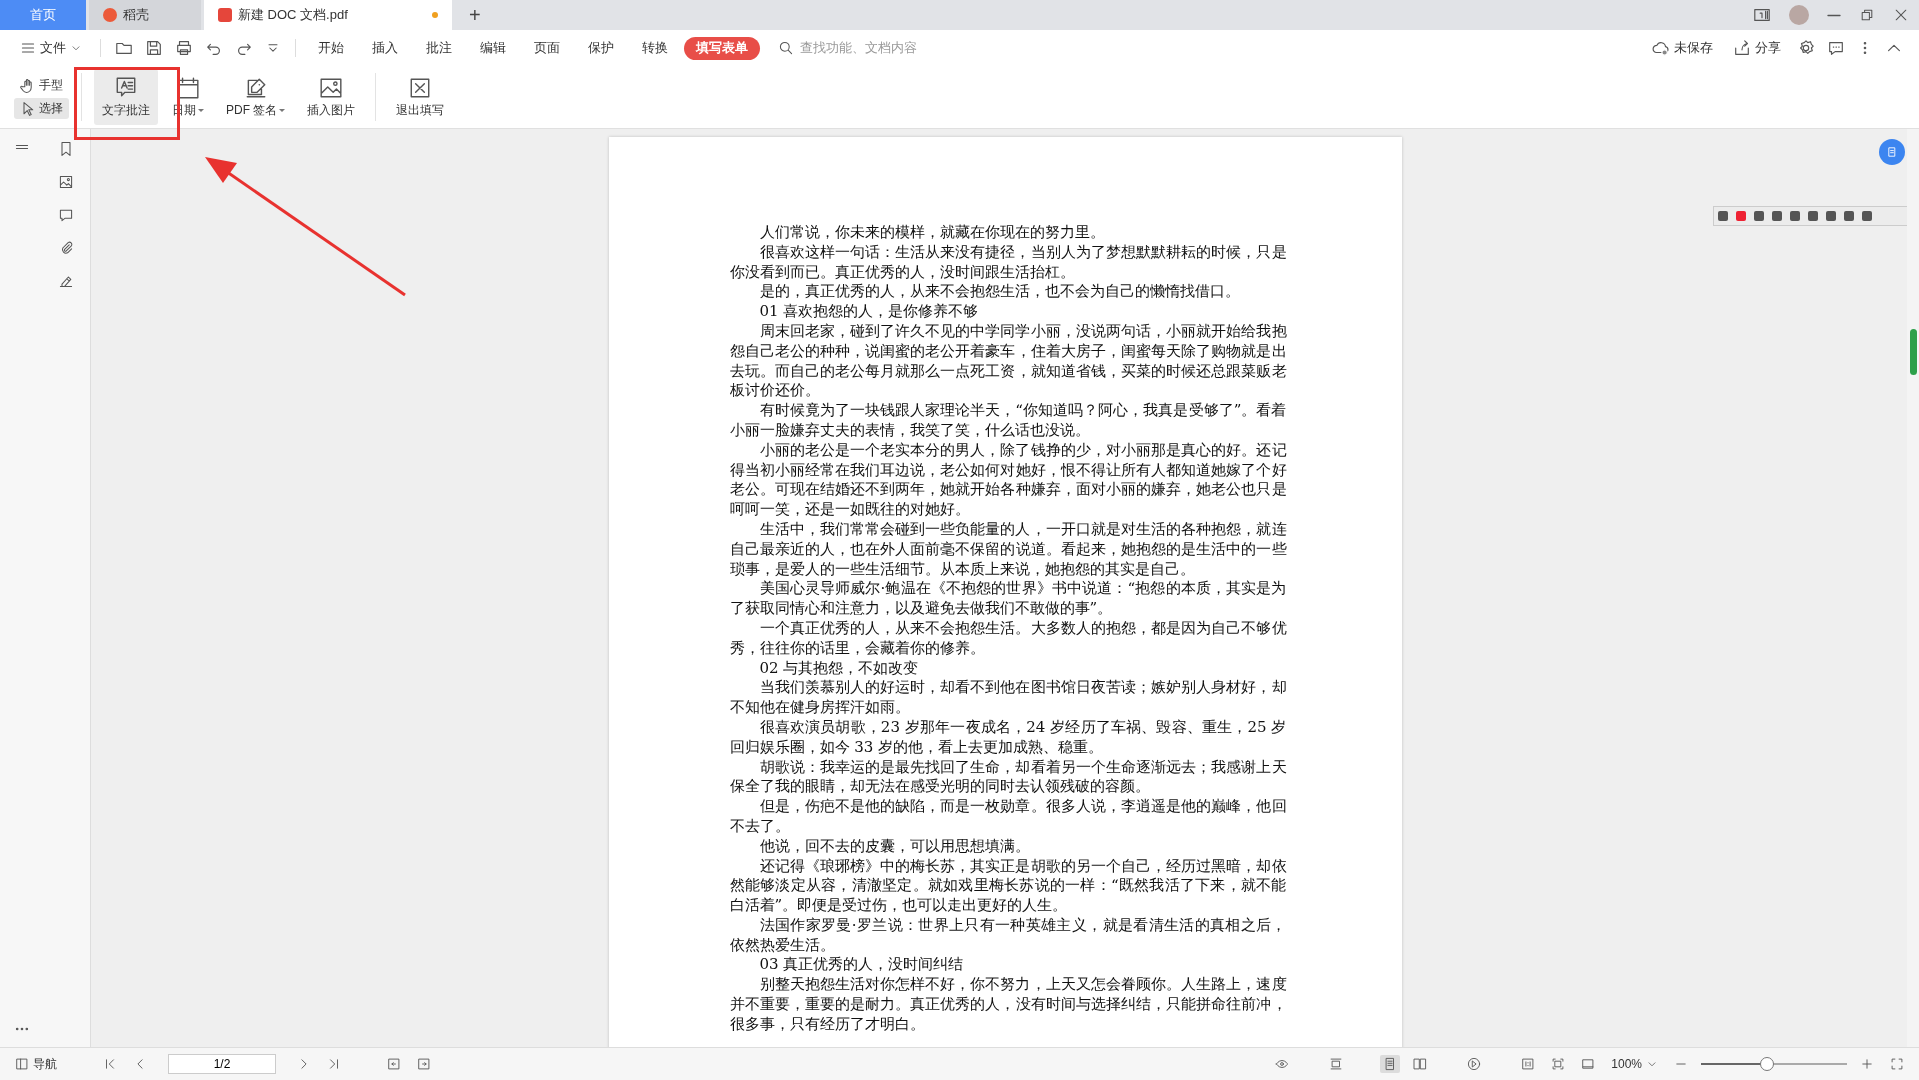  Describe the element at coordinates (547, 48) in the screenshot. I see `menu-tab: 页面` at that location.